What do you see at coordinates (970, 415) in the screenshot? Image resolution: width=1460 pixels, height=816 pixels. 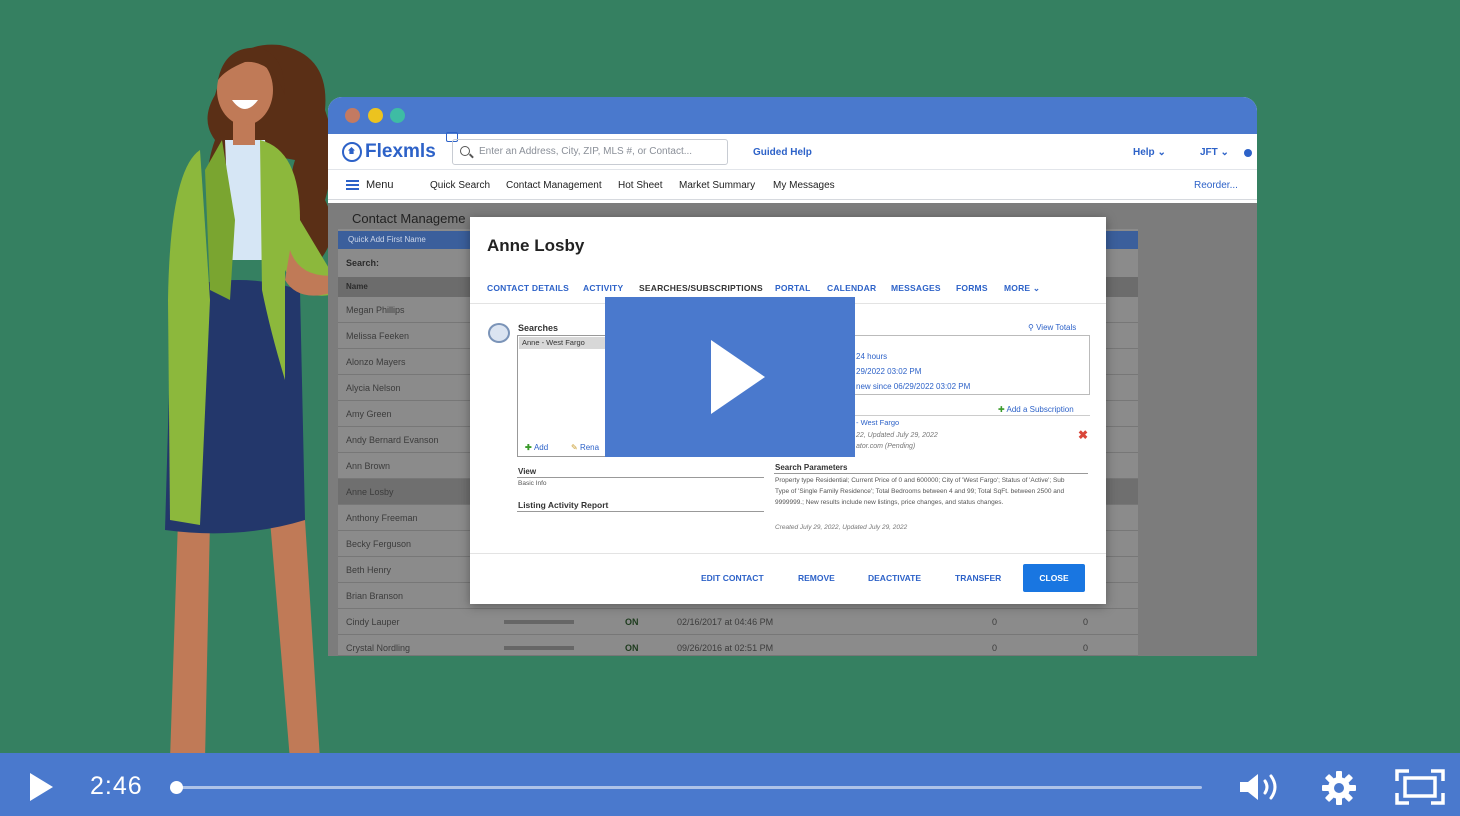 I see `subscription-divider` at bounding box center [970, 415].